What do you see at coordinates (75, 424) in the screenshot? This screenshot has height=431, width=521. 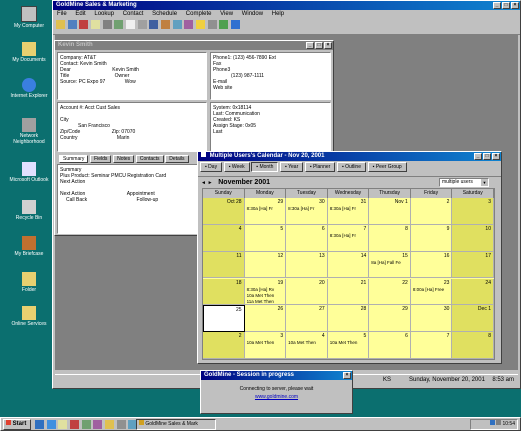 I see `ql-channels-icon` at bounding box center [75, 424].